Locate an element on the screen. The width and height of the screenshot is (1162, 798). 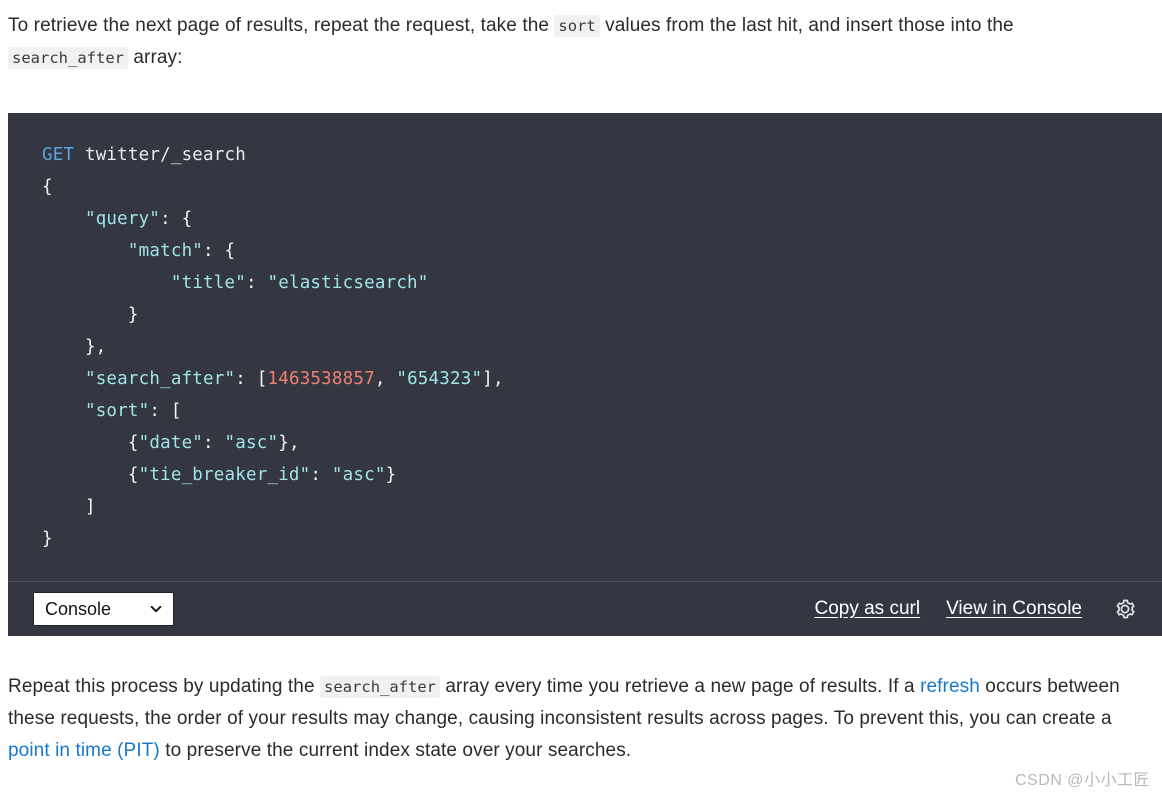
code-token: "tie_breaker_id" is located at coordinates (224, 475).